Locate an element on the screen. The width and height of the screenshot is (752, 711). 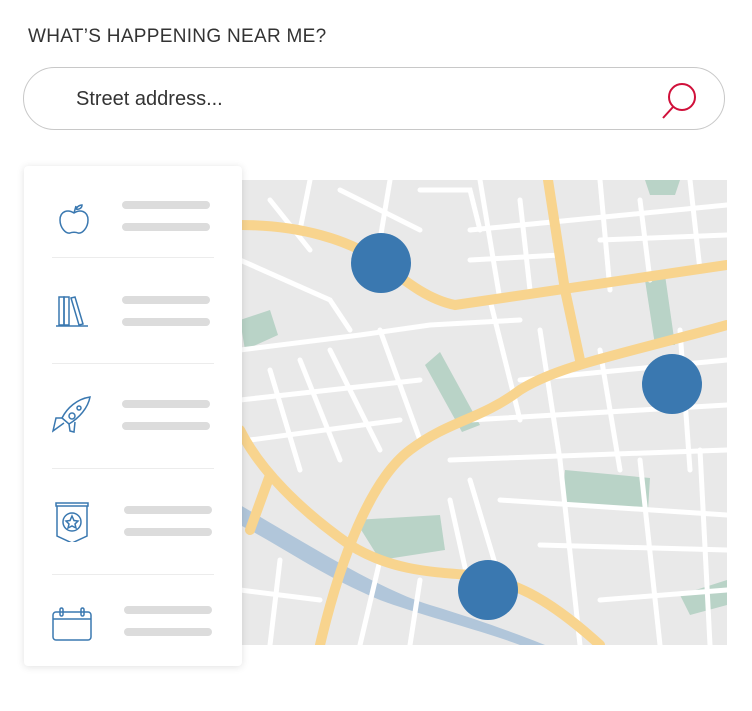
calendar-icon is located at coordinates (72, 624).